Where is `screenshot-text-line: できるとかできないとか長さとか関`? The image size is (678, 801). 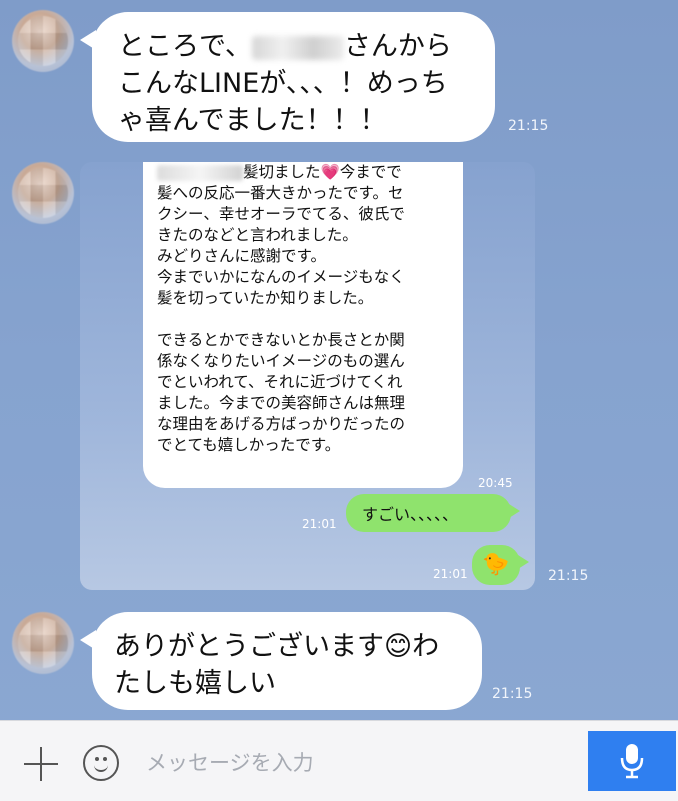
screenshot-text-line: できるとかできないとか長さとか関 is located at coordinates (281, 340).